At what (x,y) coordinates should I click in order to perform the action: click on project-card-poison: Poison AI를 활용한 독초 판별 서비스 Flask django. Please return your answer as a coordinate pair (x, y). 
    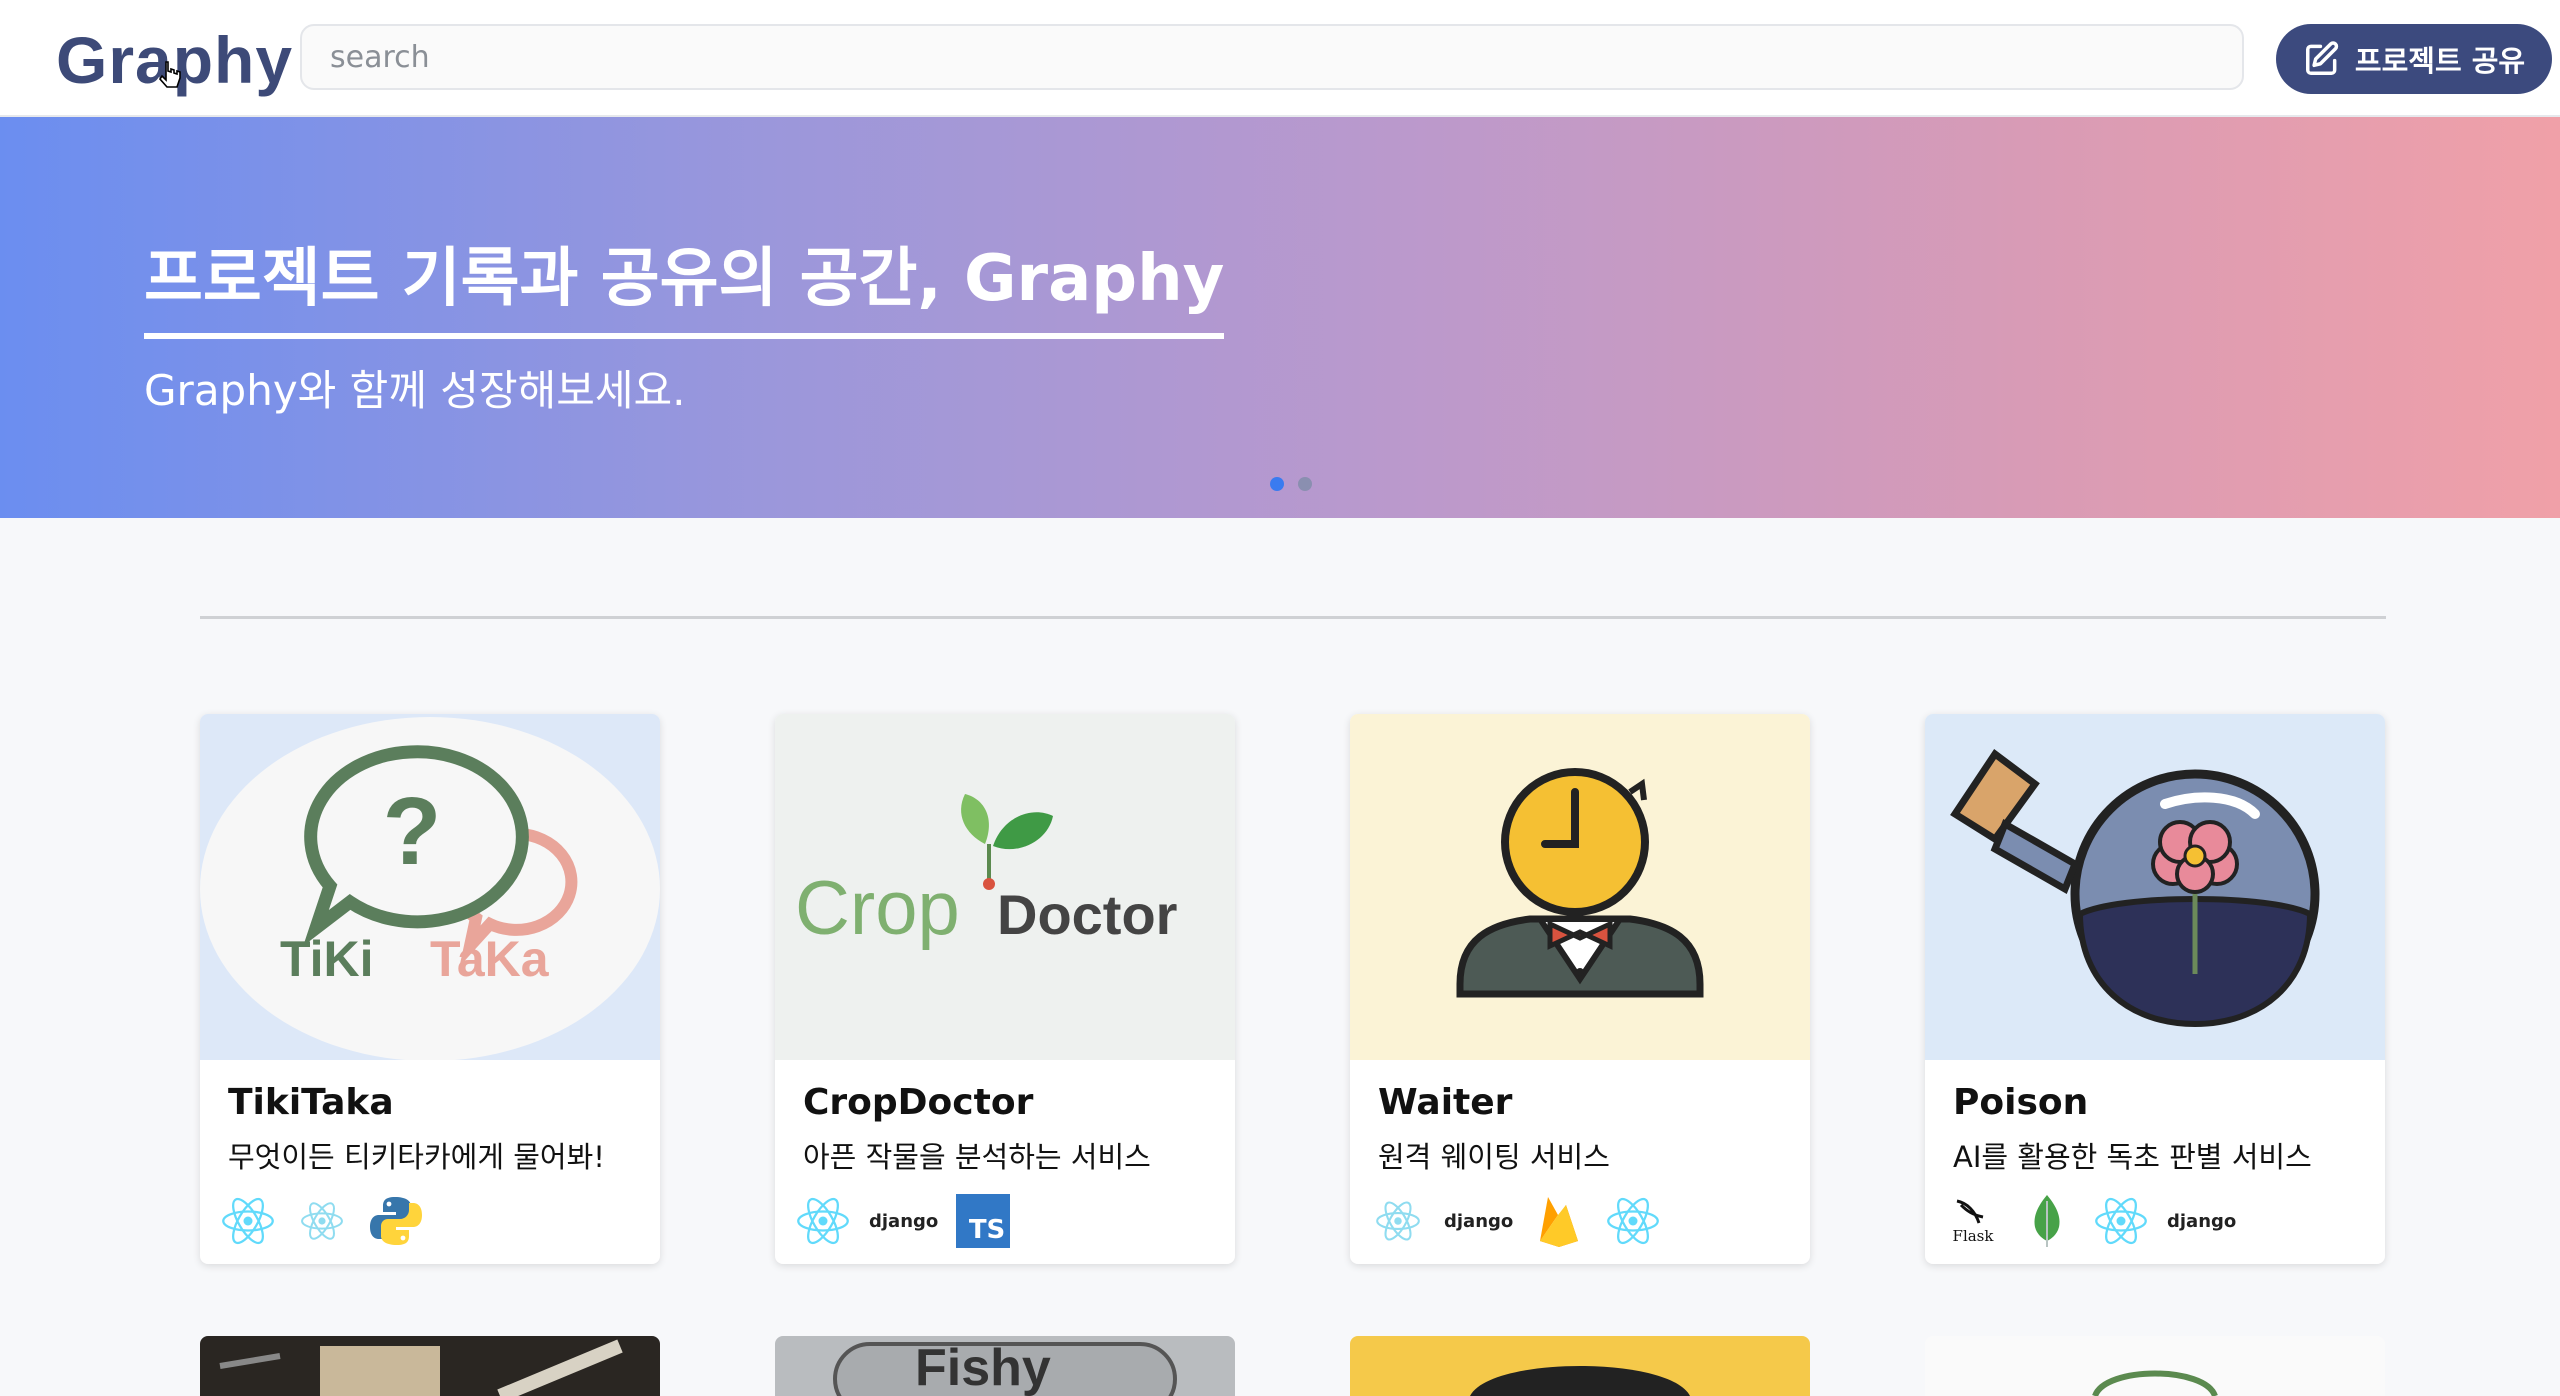
    Looking at the image, I should click on (2155, 989).